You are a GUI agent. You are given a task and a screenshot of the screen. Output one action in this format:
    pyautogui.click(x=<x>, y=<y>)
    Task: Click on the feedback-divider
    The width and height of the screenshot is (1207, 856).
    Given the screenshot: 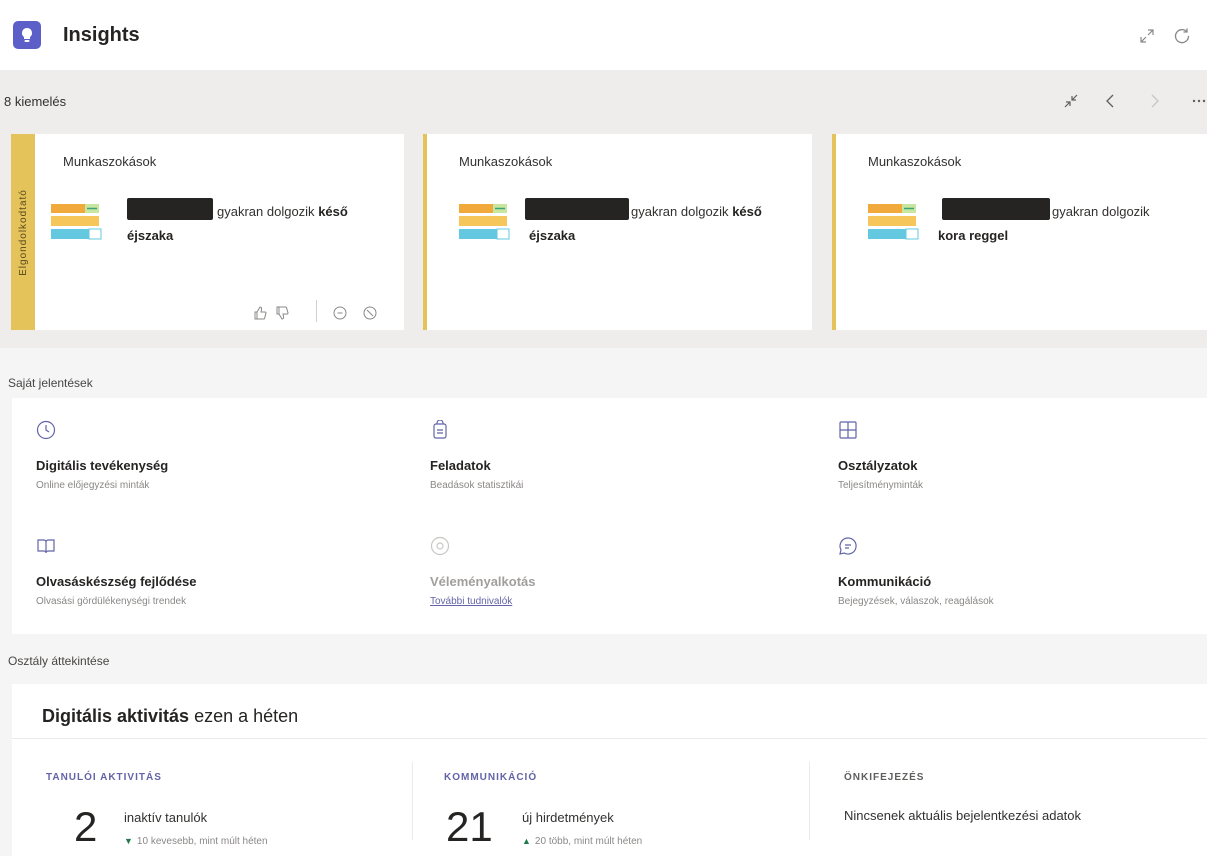 What is the action you would take?
    pyautogui.click(x=316, y=311)
    